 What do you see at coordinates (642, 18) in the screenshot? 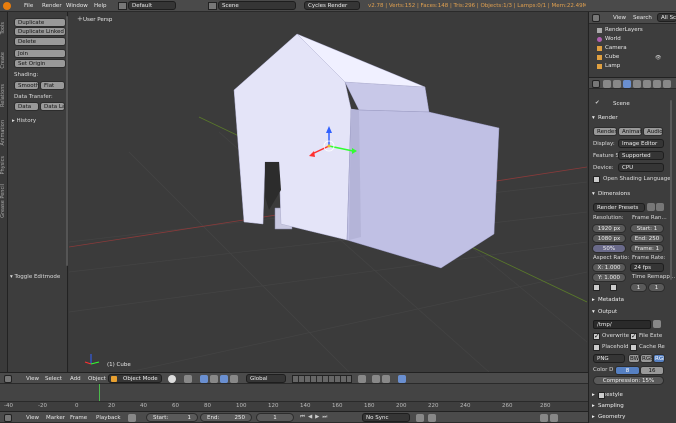
I see `outliner-menu-search: Search` at bounding box center [642, 18].